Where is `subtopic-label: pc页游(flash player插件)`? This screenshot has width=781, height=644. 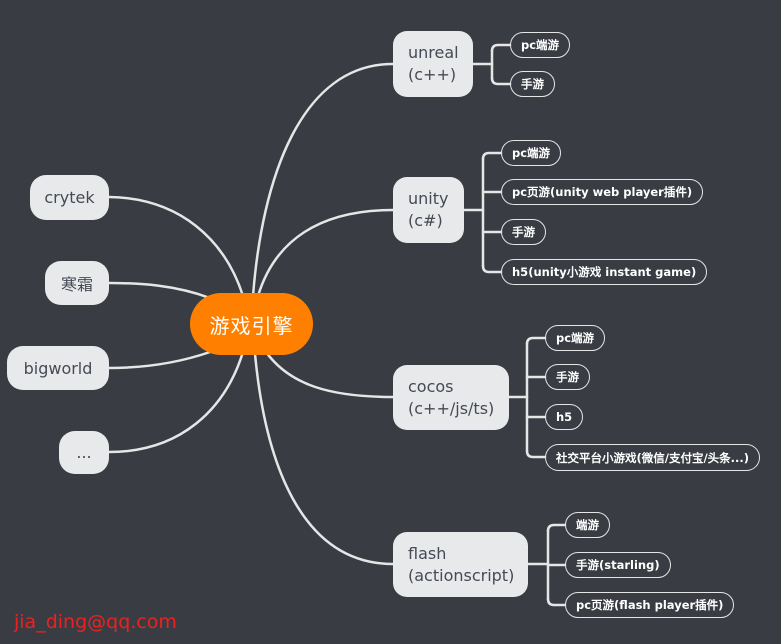 subtopic-label: pc页游(flash player插件) is located at coordinates (650, 605).